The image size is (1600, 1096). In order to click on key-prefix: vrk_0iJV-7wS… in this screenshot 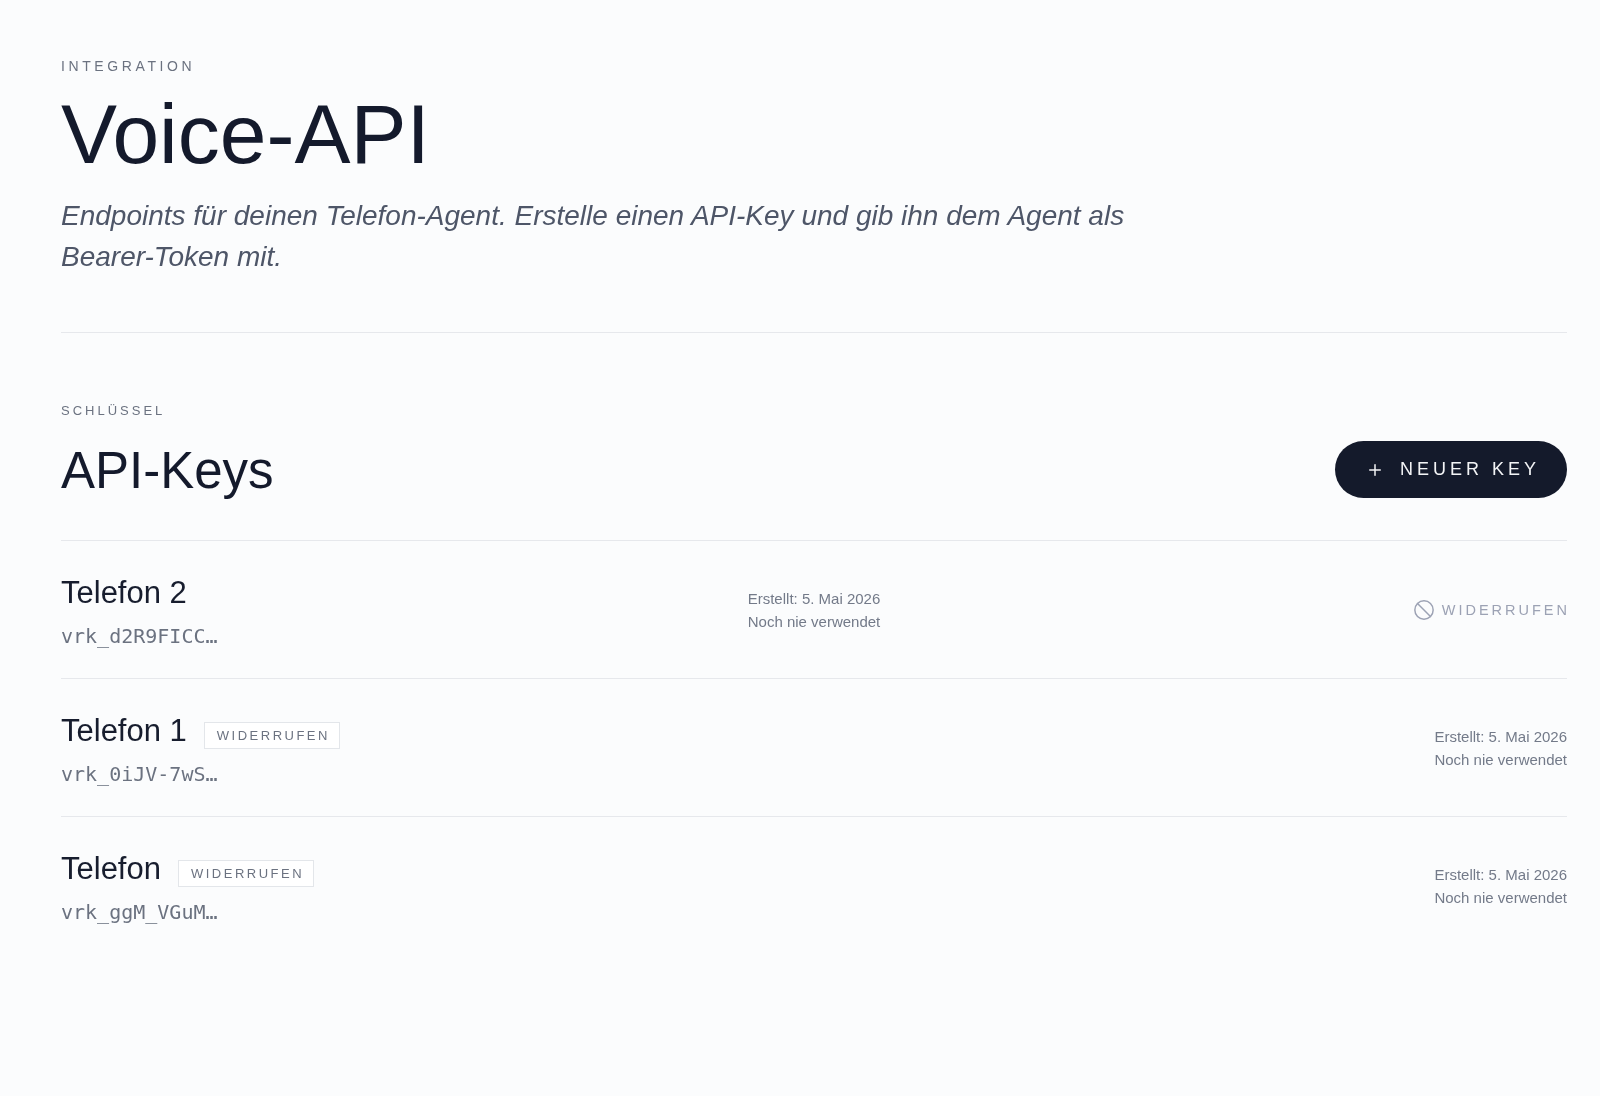, I will do `click(139, 774)`.